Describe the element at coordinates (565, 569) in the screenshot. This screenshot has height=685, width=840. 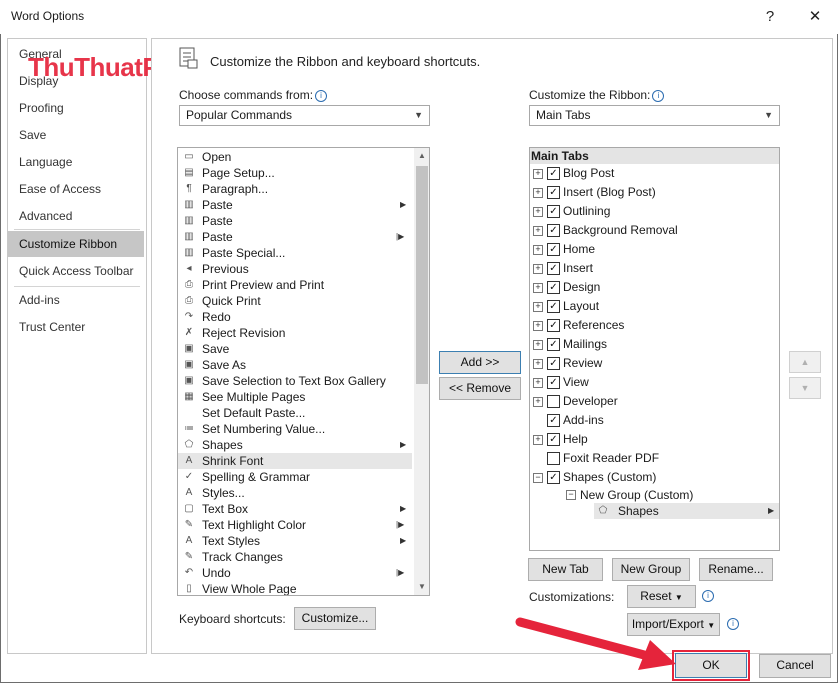
I see `new-tab-button: New Tab` at that location.